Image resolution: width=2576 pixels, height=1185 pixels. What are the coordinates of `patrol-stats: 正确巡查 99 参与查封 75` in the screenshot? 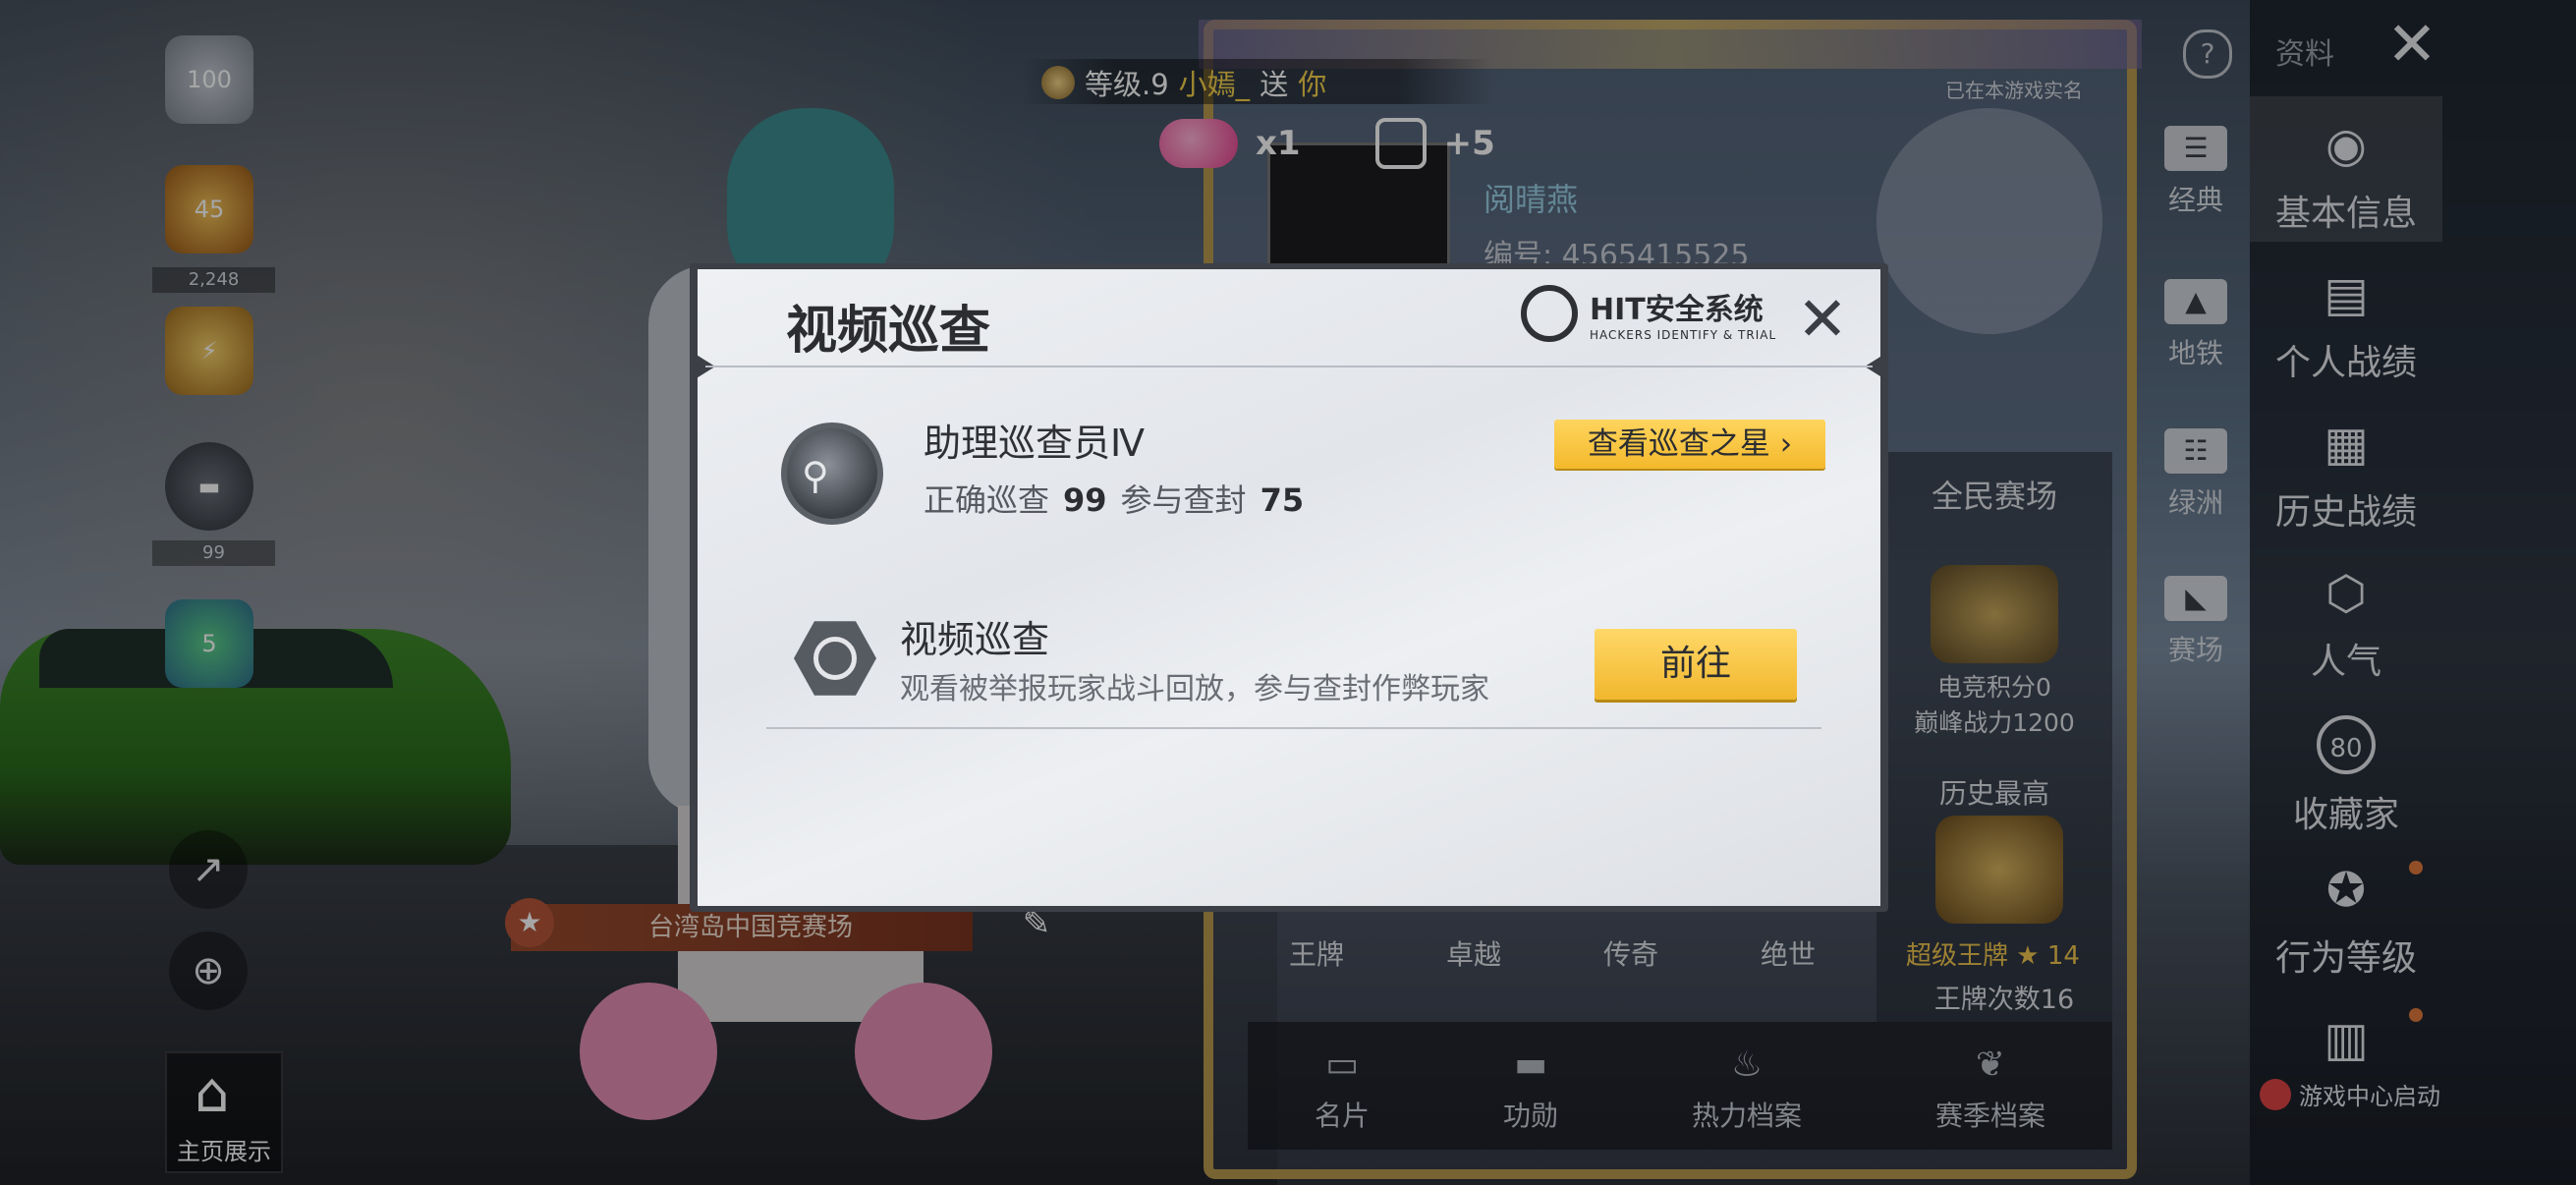 It's located at (1120, 499).